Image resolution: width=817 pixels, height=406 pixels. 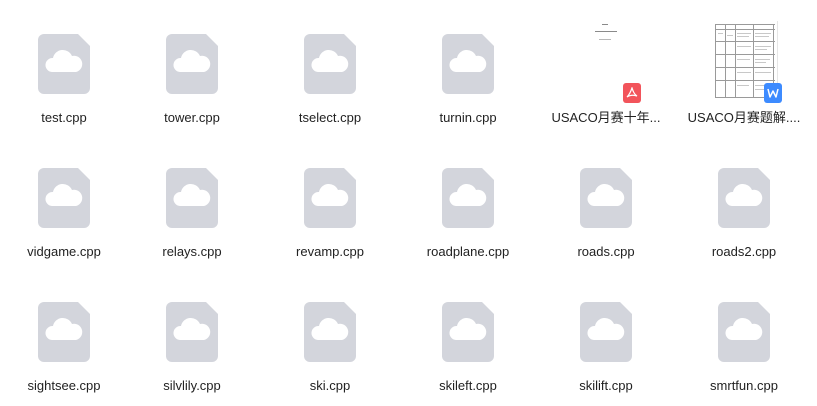 I want to click on file-item-roads: roads.cpp, so click(x=606, y=202).